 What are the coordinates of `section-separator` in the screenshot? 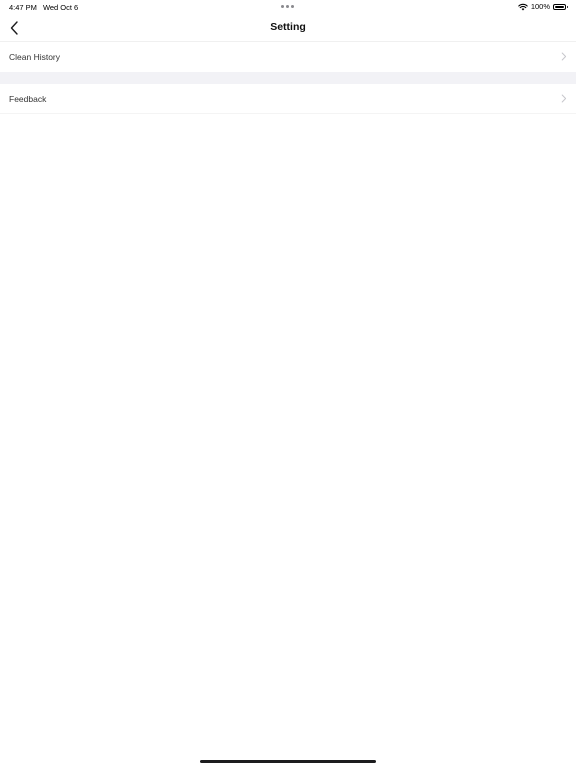 It's located at (288, 78).